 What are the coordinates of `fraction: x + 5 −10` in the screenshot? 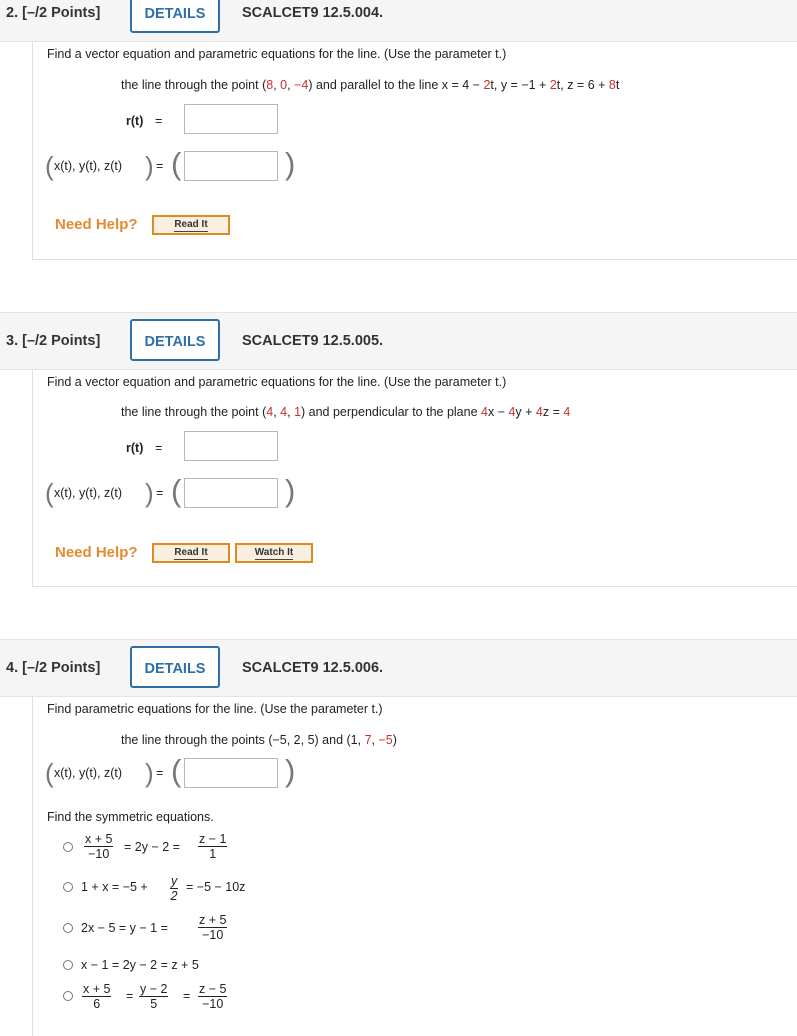 It's located at (99, 846).